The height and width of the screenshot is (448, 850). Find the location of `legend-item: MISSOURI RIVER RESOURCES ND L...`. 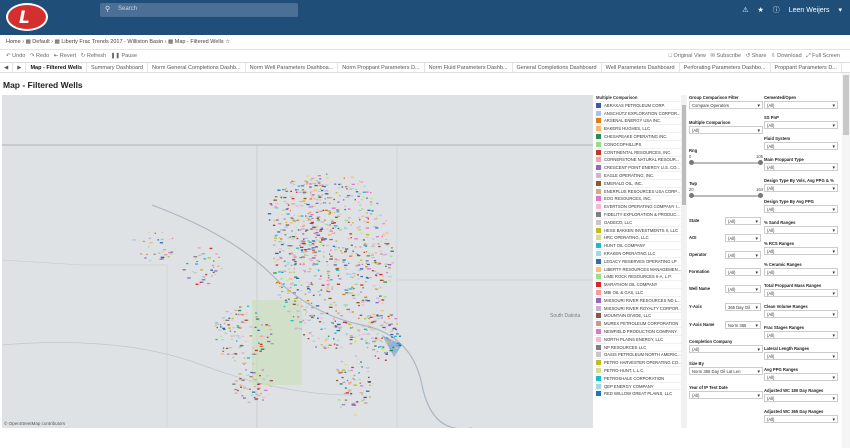

legend-item: MISSOURI RIVER RESOURCES ND L... is located at coordinates (640, 299).